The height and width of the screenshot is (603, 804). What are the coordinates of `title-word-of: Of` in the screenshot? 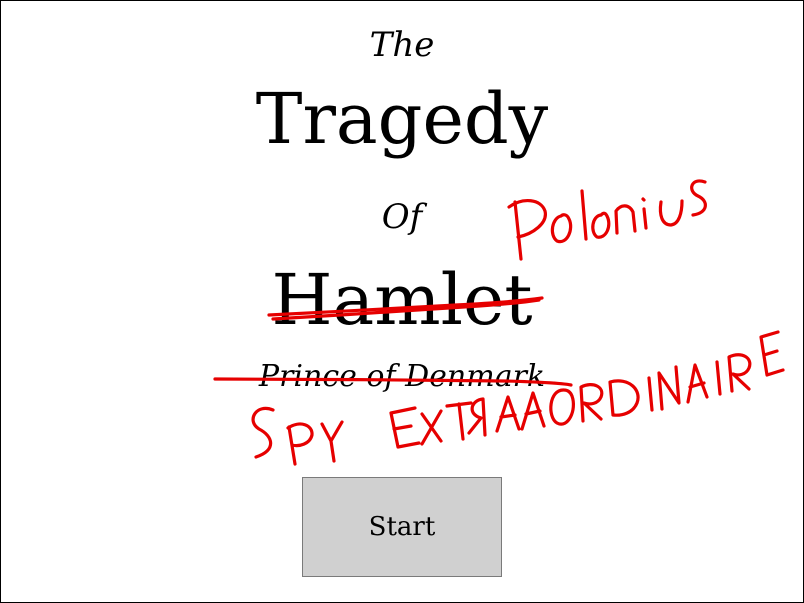 It's located at (402, 217).